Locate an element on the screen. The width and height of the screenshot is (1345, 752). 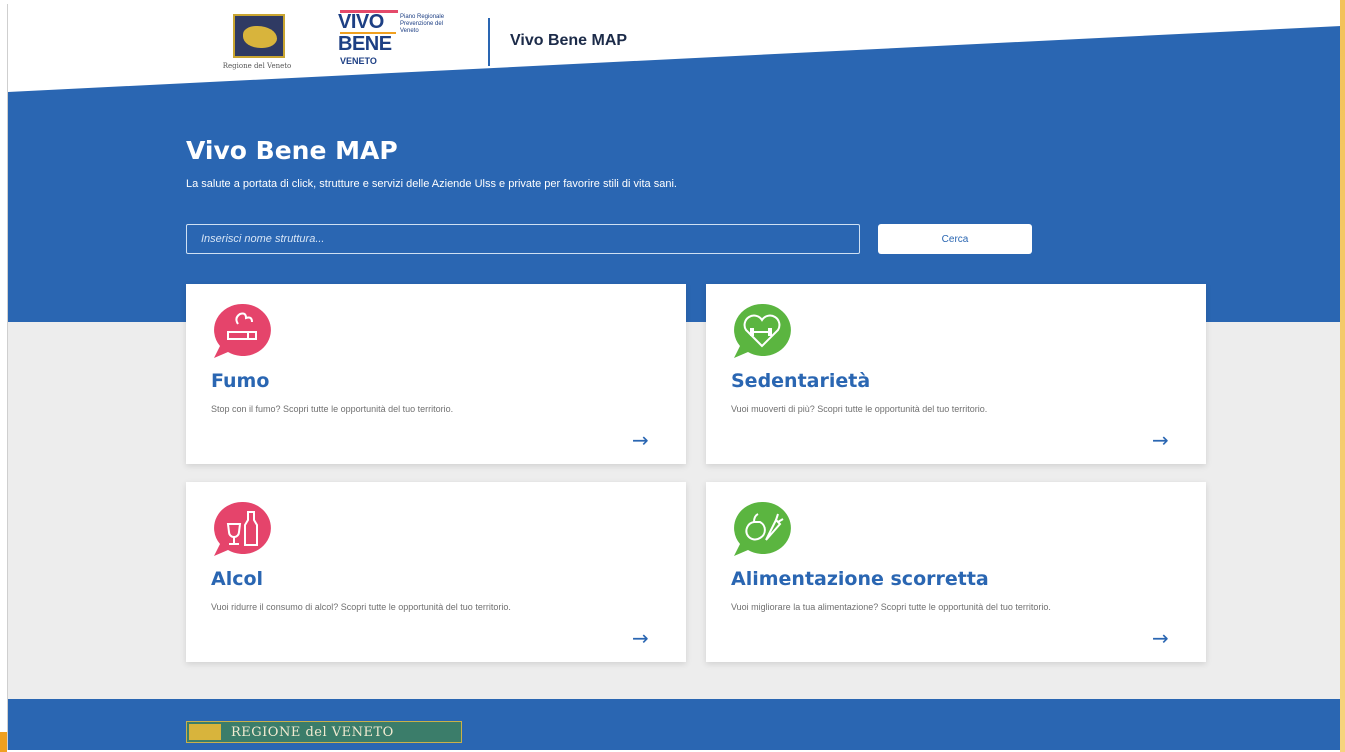
wine-bottle-icon is located at coordinates (242, 528).